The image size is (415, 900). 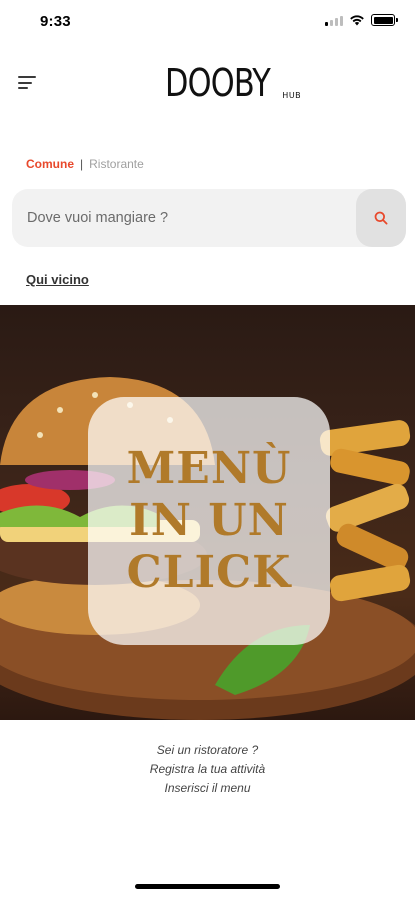 I want to click on home-indicator, so click(x=207, y=886).